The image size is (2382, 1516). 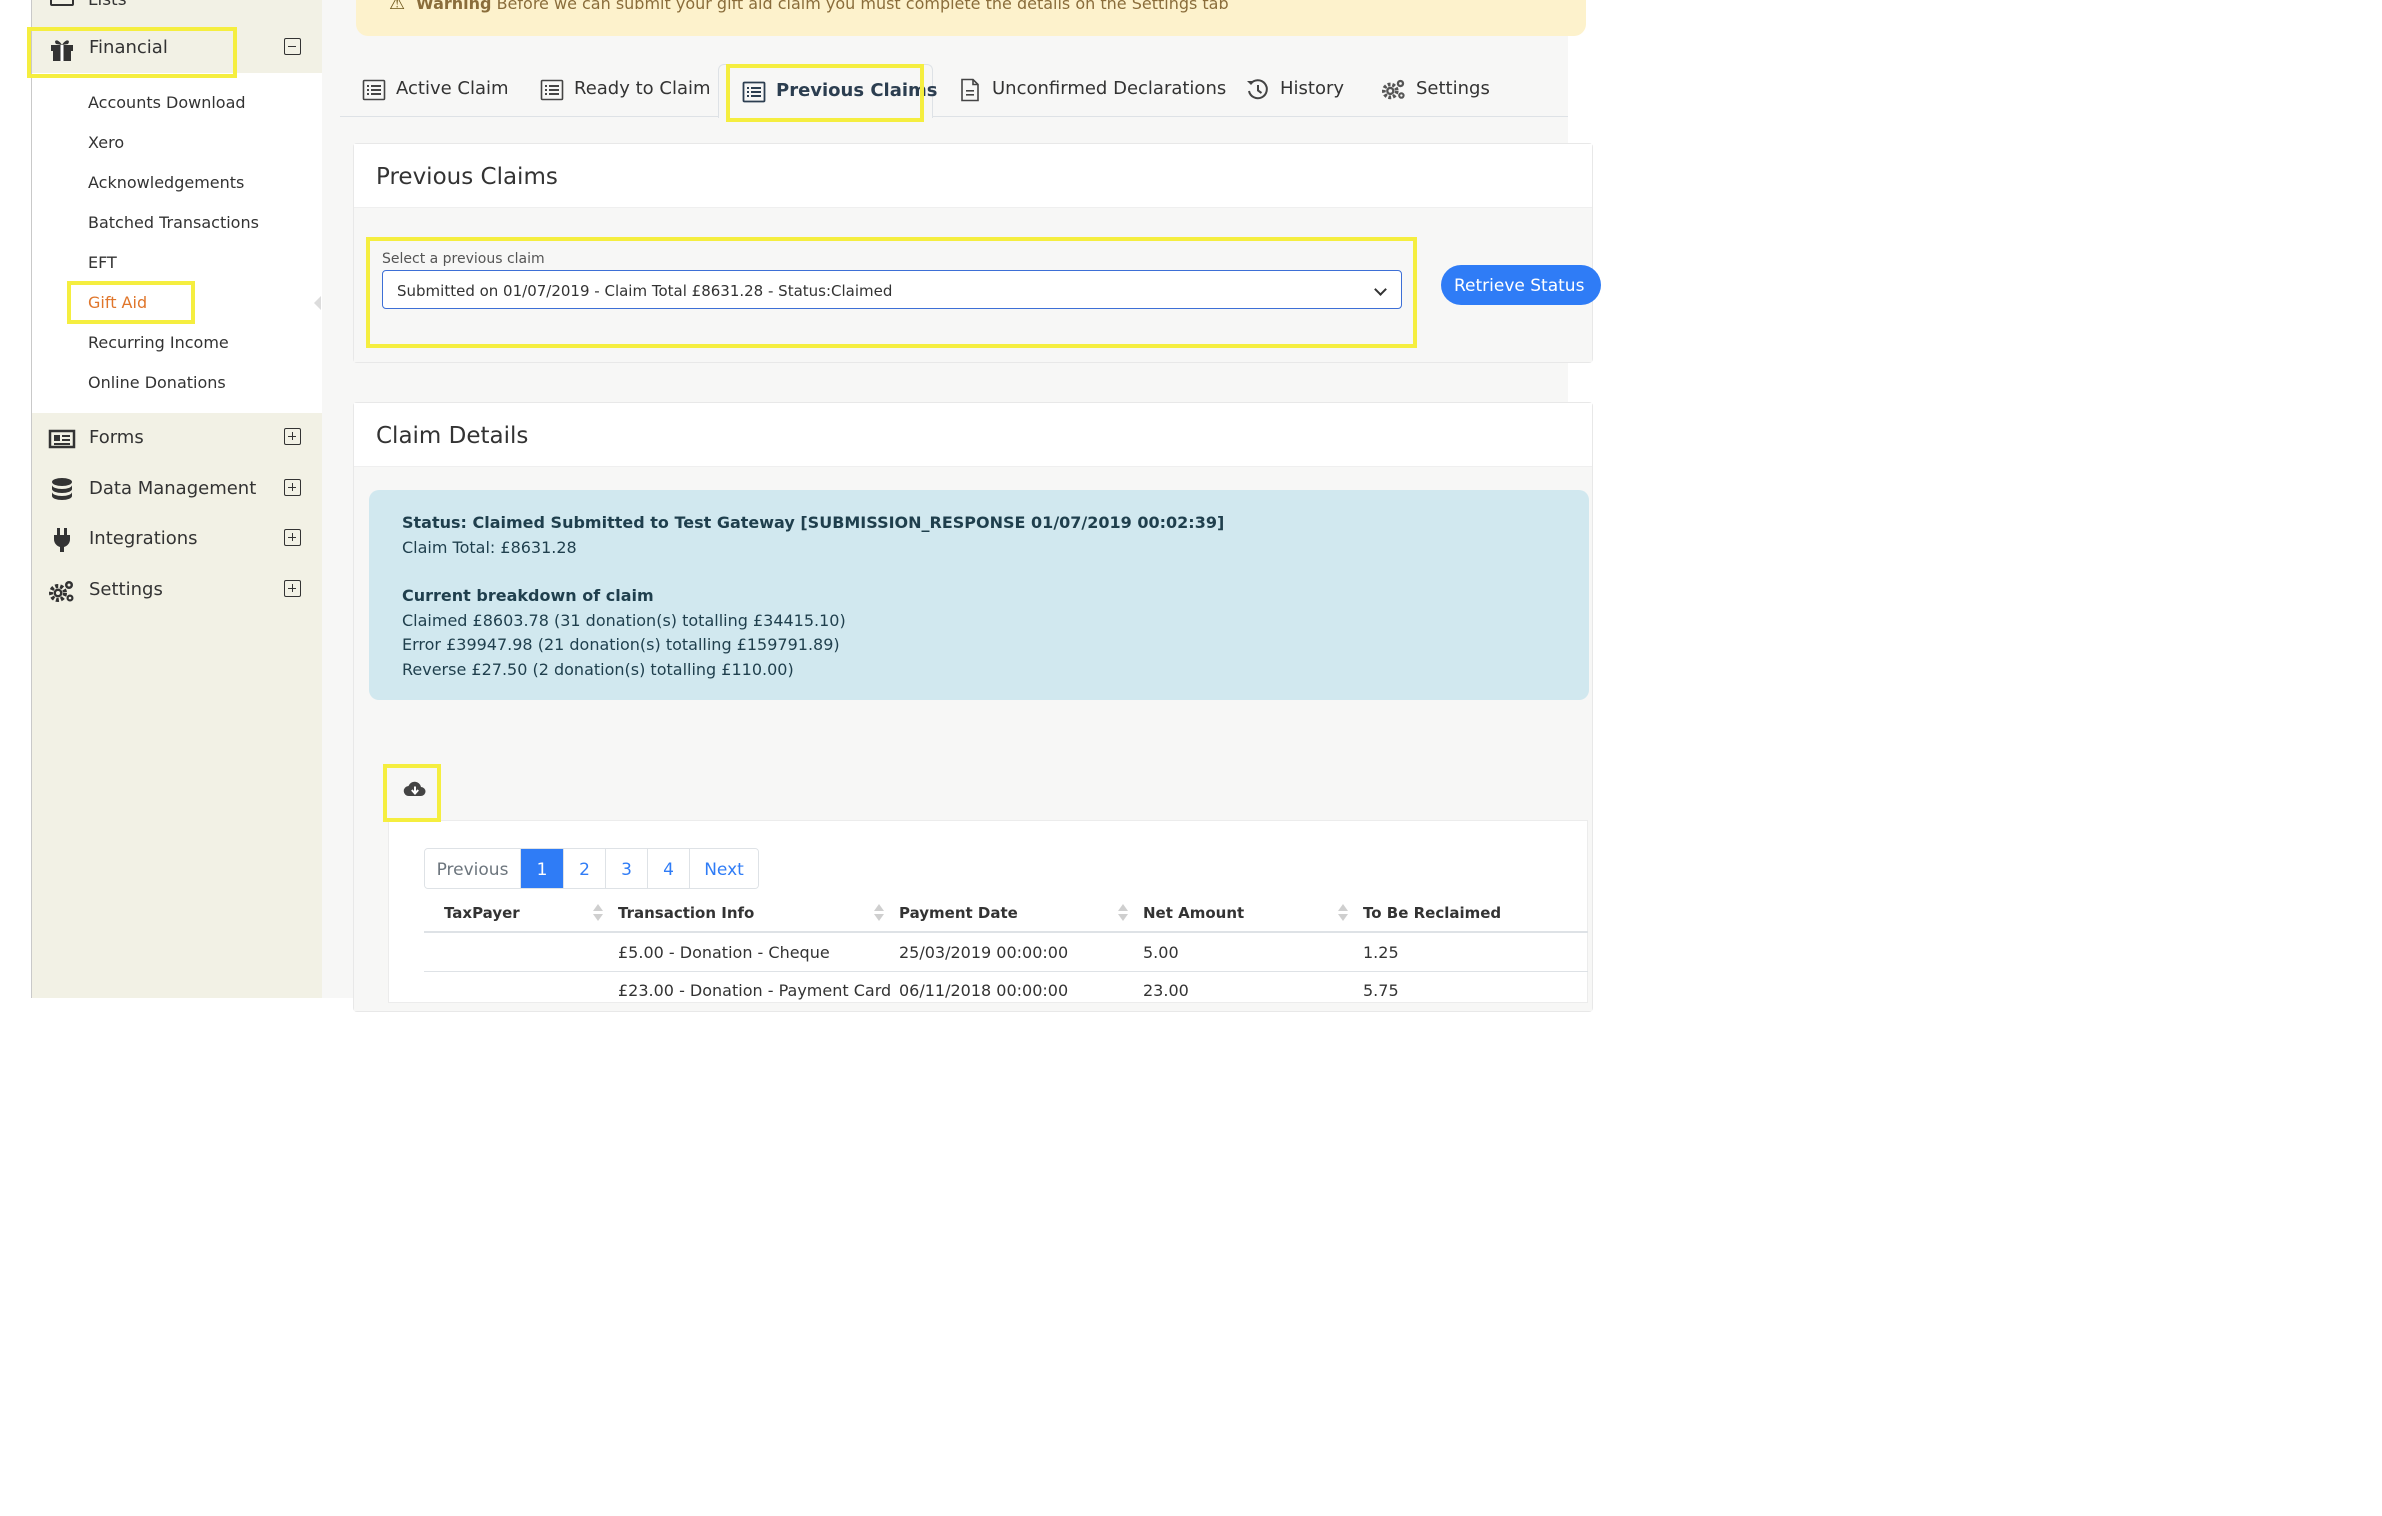 I want to click on highlight-claim-select, so click(x=891, y=292).